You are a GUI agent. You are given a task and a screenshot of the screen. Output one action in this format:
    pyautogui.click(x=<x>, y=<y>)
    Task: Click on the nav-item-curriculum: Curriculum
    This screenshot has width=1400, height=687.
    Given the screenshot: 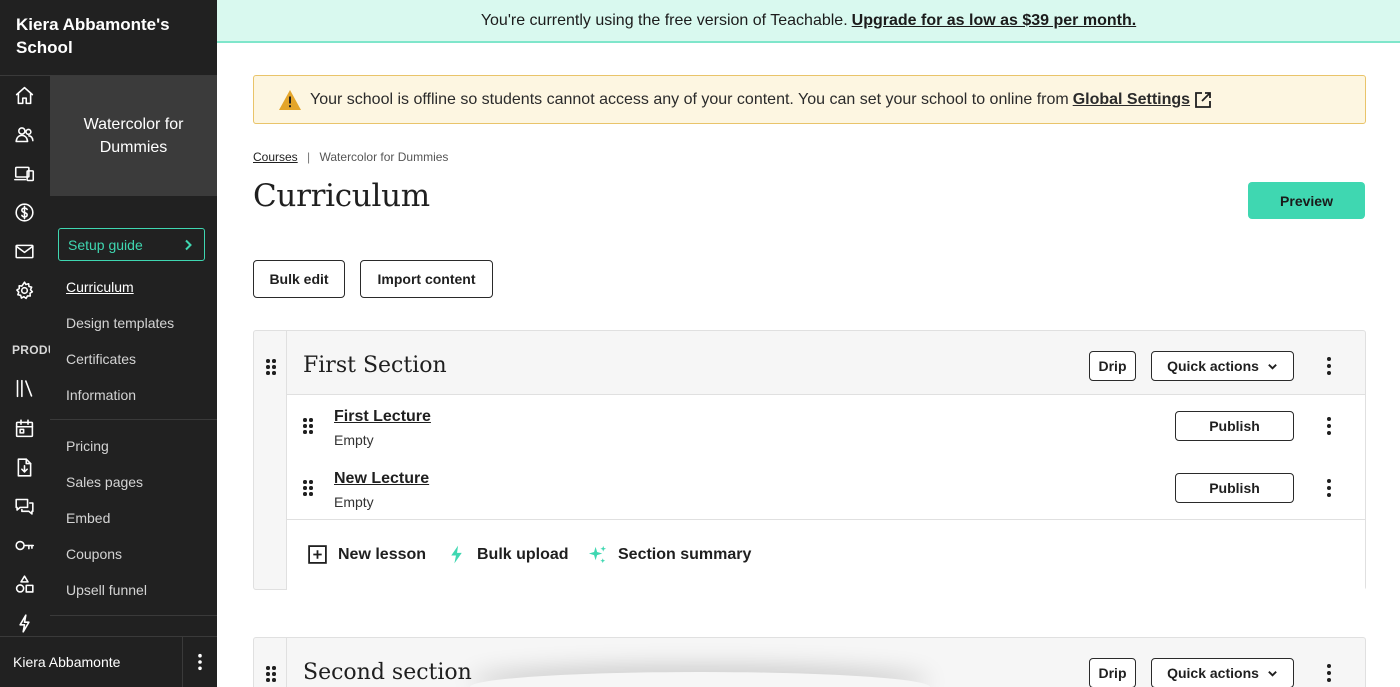 What is the action you would take?
    pyautogui.click(x=100, y=287)
    